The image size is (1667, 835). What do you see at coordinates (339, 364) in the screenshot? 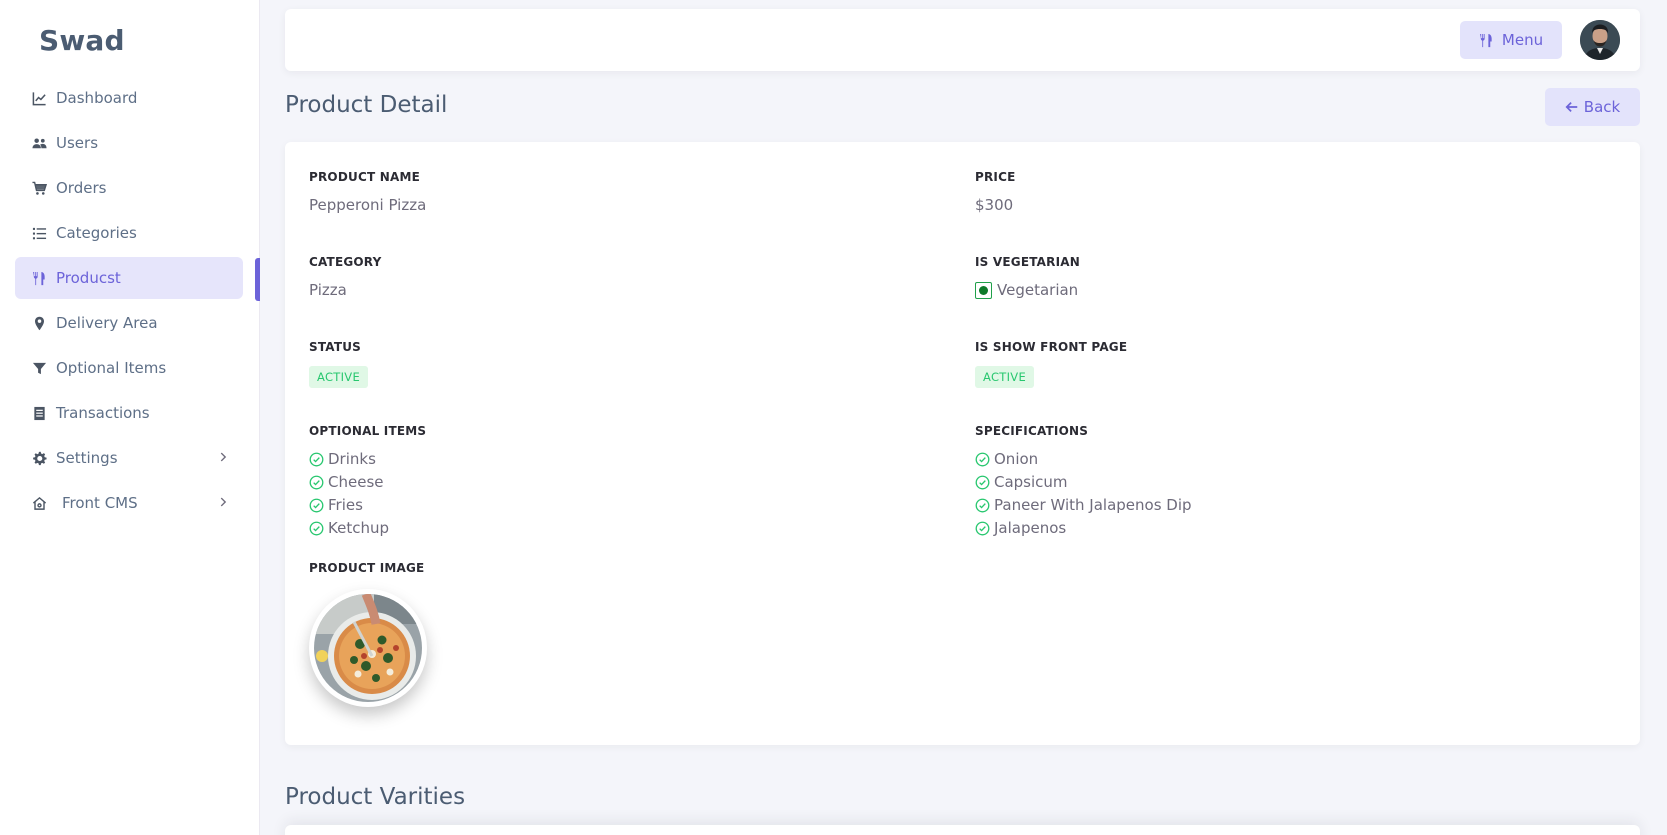
I see `status-field: STATUS ACTIVE` at bounding box center [339, 364].